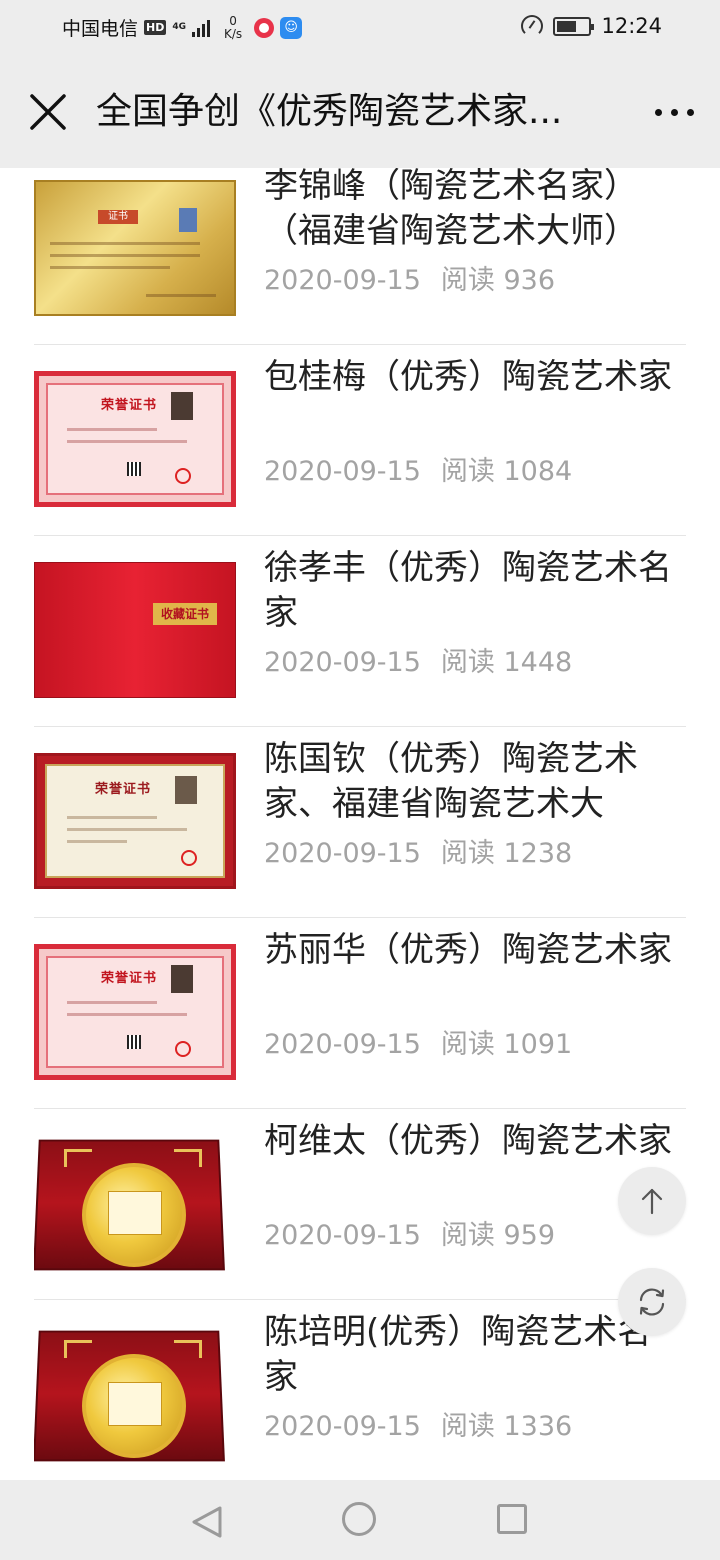  What do you see at coordinates (233, 21) in the screenshot?
I see `speed-value: 0` at bounding box center [233, 21].